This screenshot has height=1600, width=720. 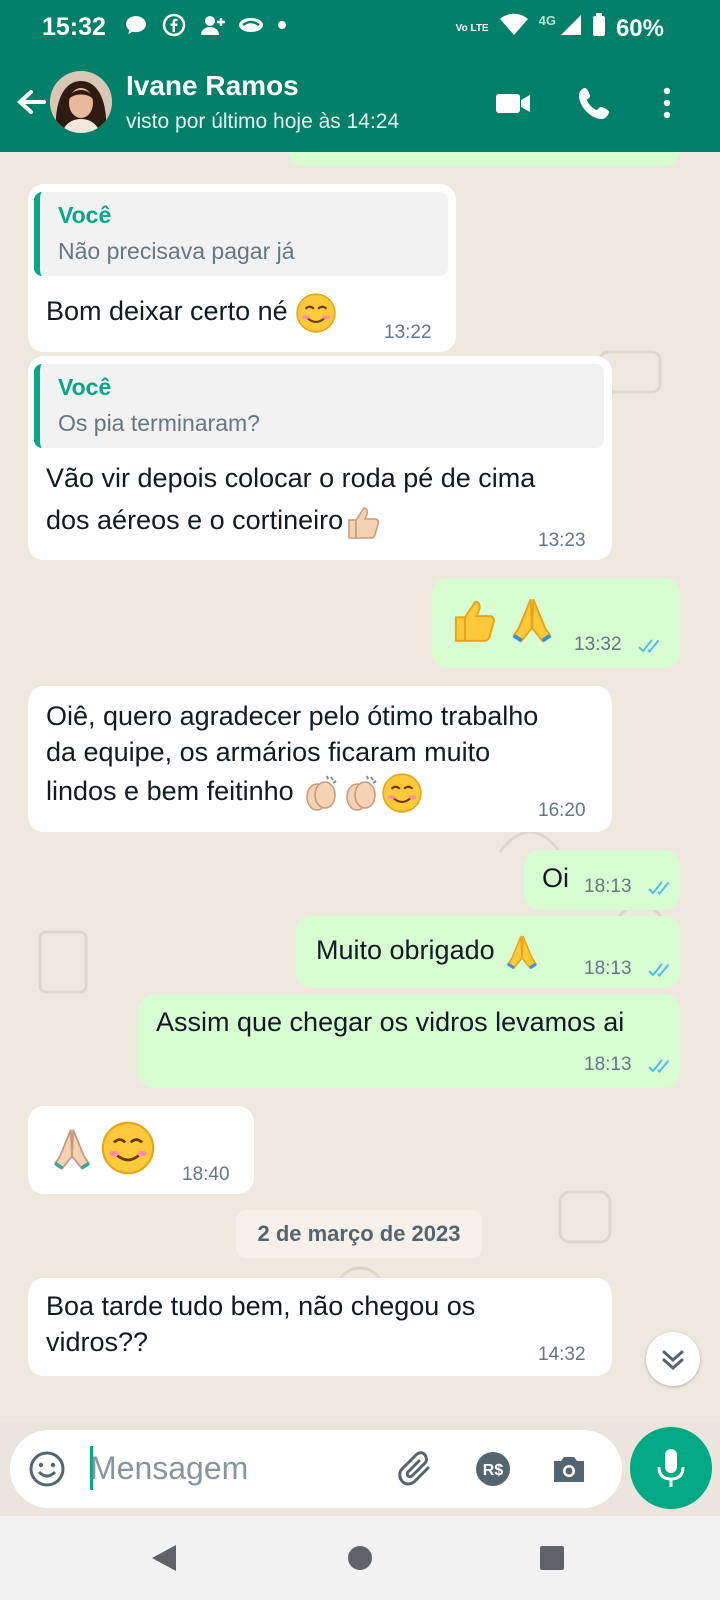 I want to click on more-vert-icon, so click(x=667, y=103).